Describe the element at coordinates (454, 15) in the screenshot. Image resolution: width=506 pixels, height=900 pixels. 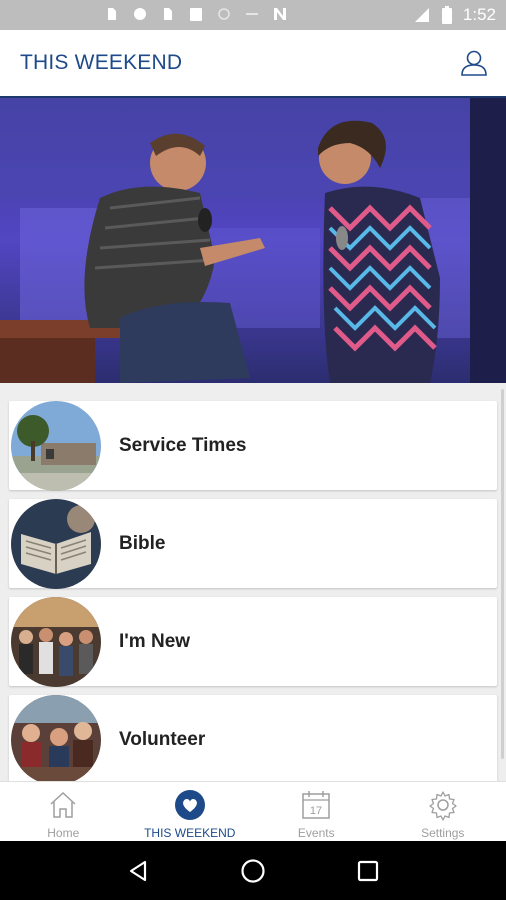
I see `status-right: 1:52` at that location.